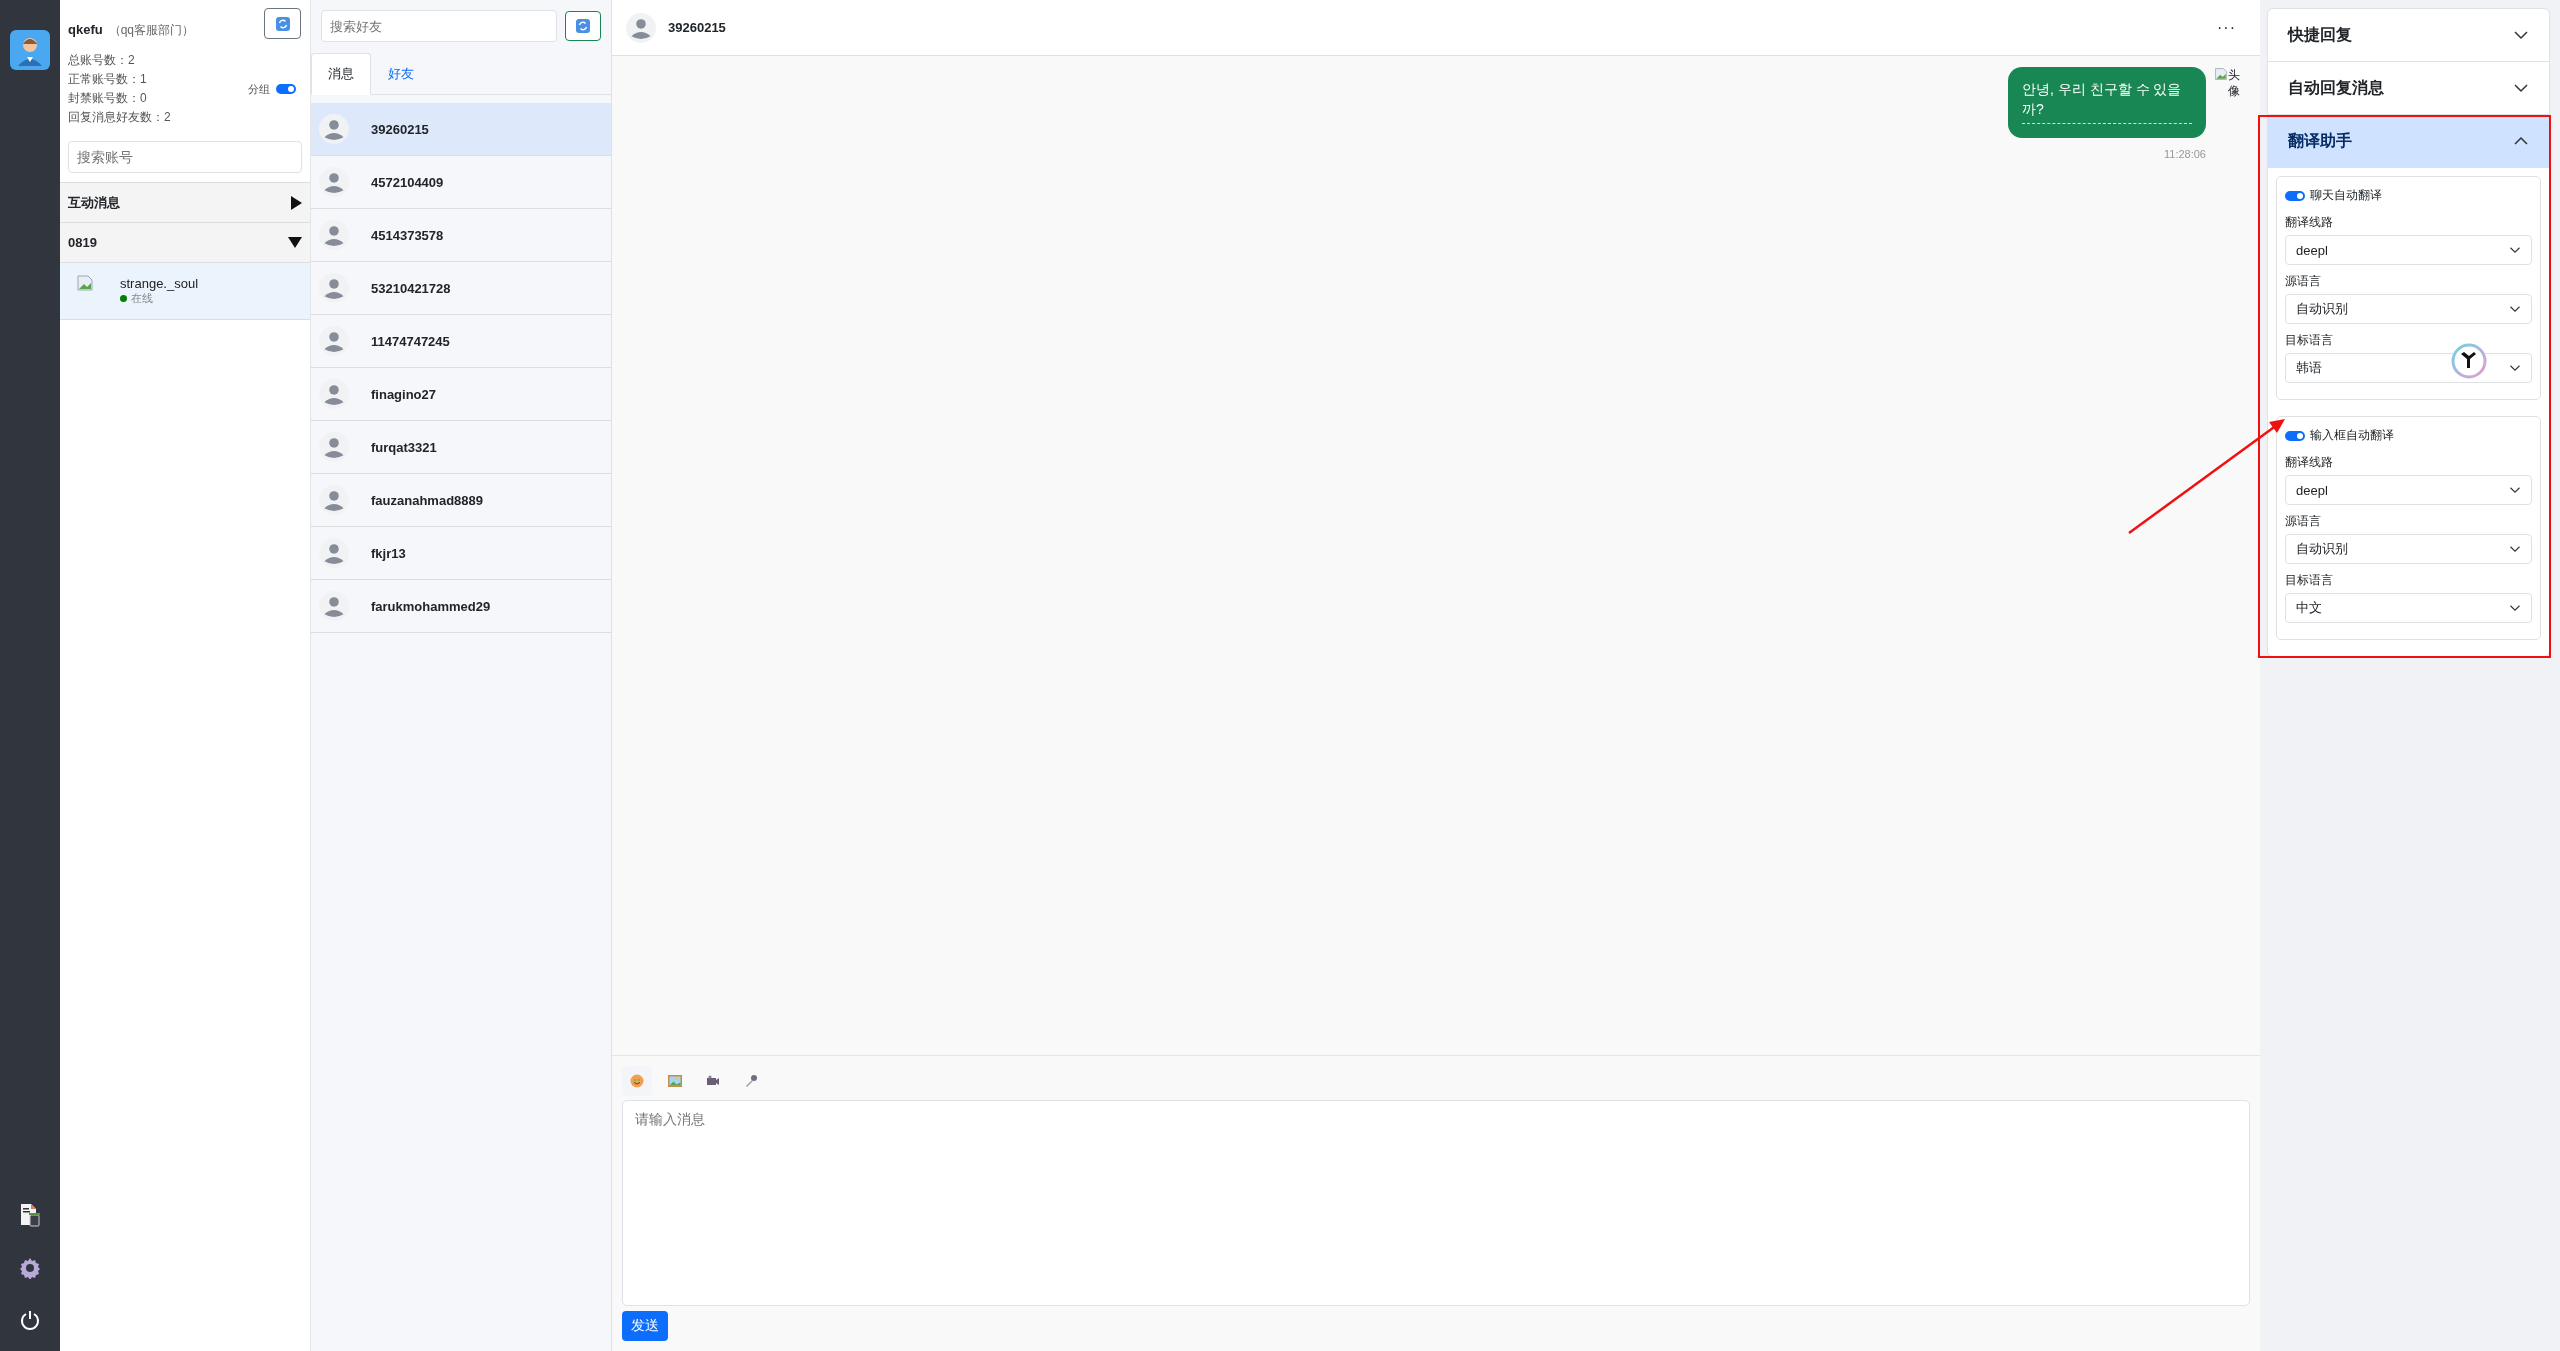 The image size is (2560, 1351). Describe the element at coordinates (341, 74) in the screenshot. I see `tab: 消息` at that location.